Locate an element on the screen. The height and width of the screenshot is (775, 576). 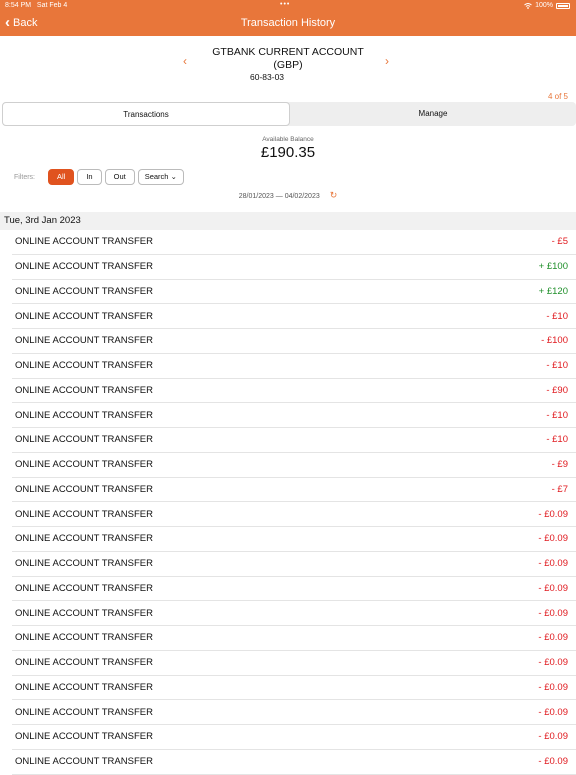
tab-bar: Transactions Manage is located at coordinates (289, 114).